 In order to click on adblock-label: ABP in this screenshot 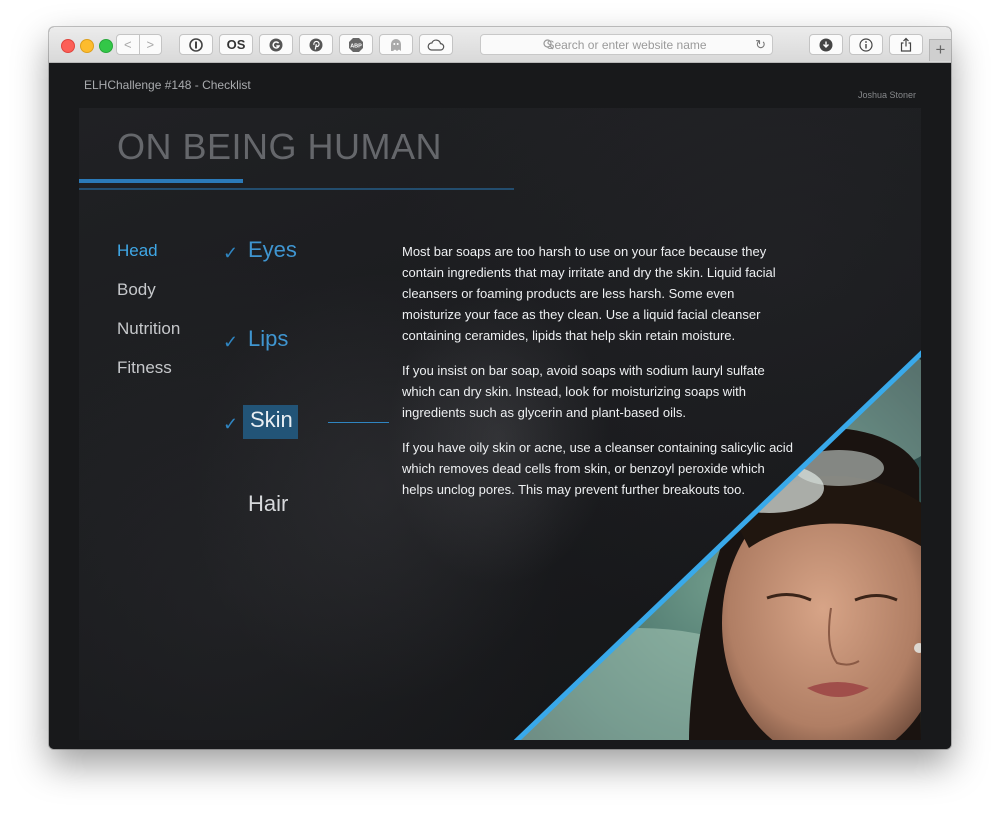, I will do `click(356, 46)`.